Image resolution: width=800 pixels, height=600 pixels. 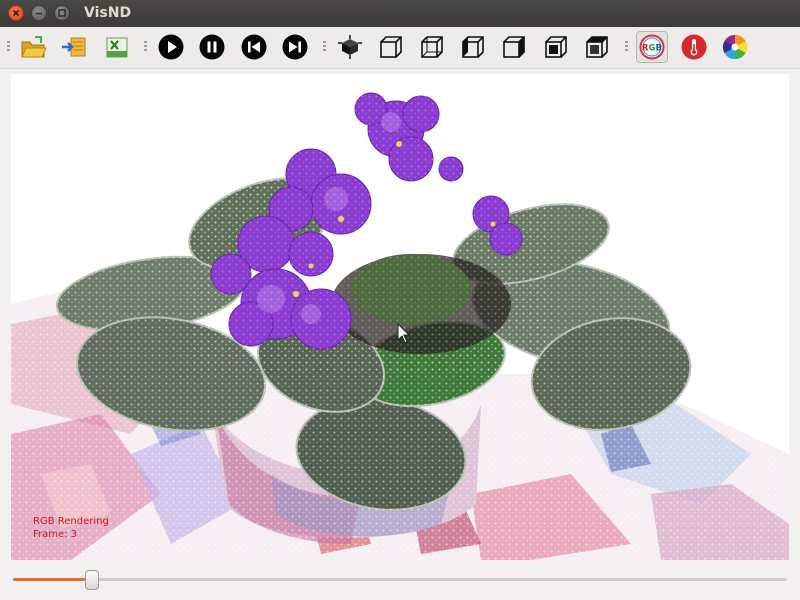 What do you see at coordinates (108, 13) in the screenshot?
I see `window-title: VisND` at bounding box center [108, 13].